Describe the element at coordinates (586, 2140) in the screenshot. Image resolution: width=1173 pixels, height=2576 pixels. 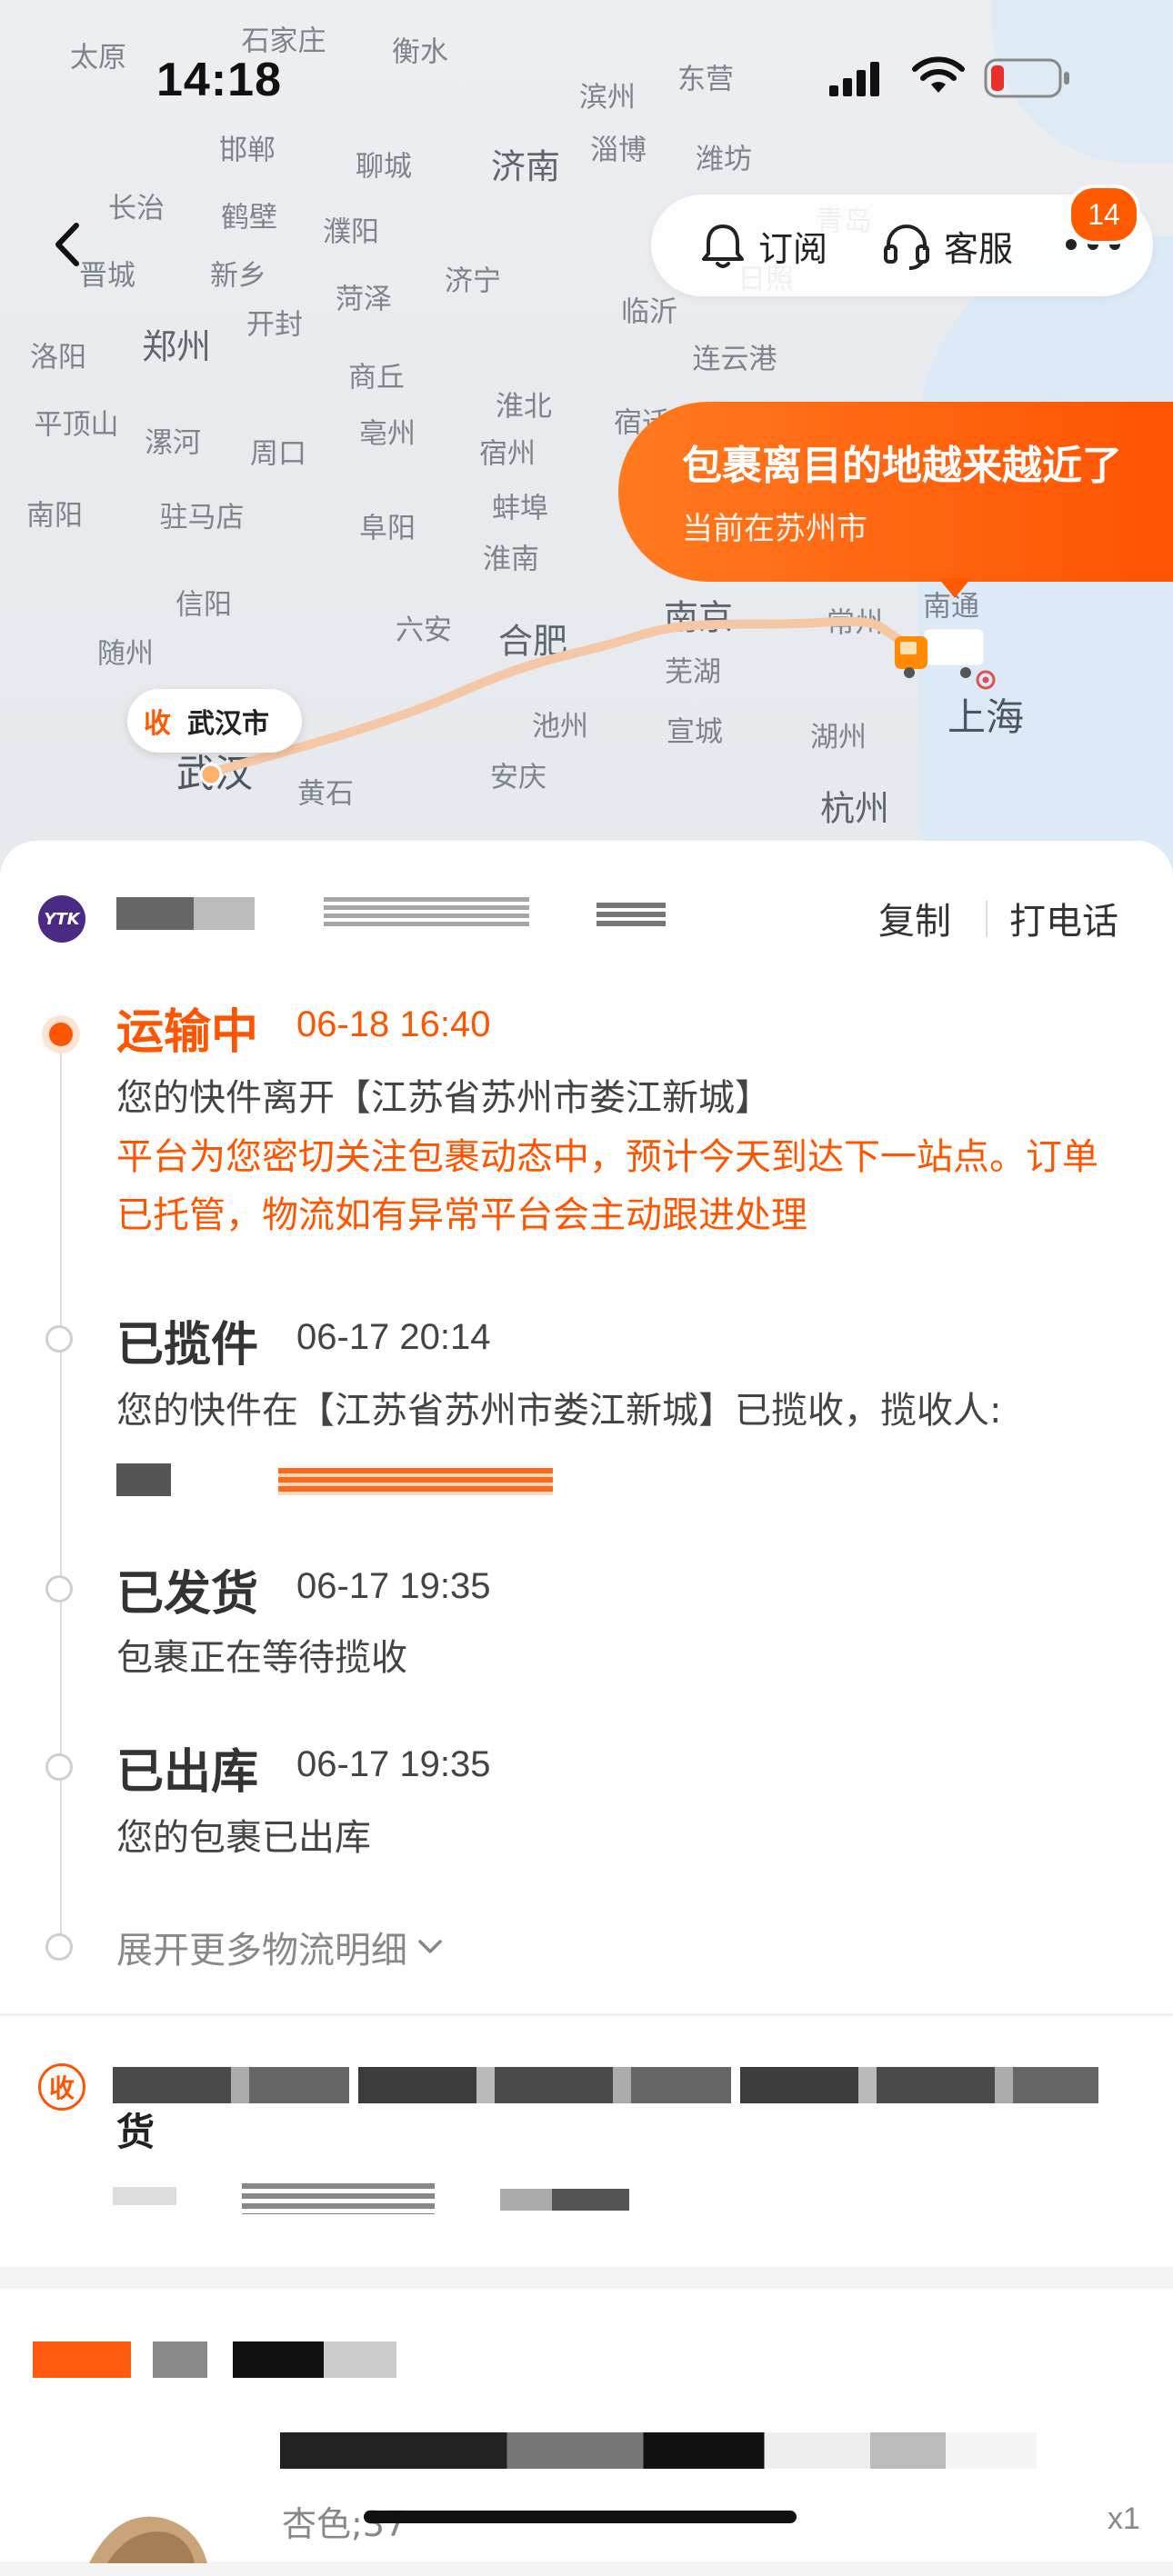
I see `address-card: 收 货` at that location.